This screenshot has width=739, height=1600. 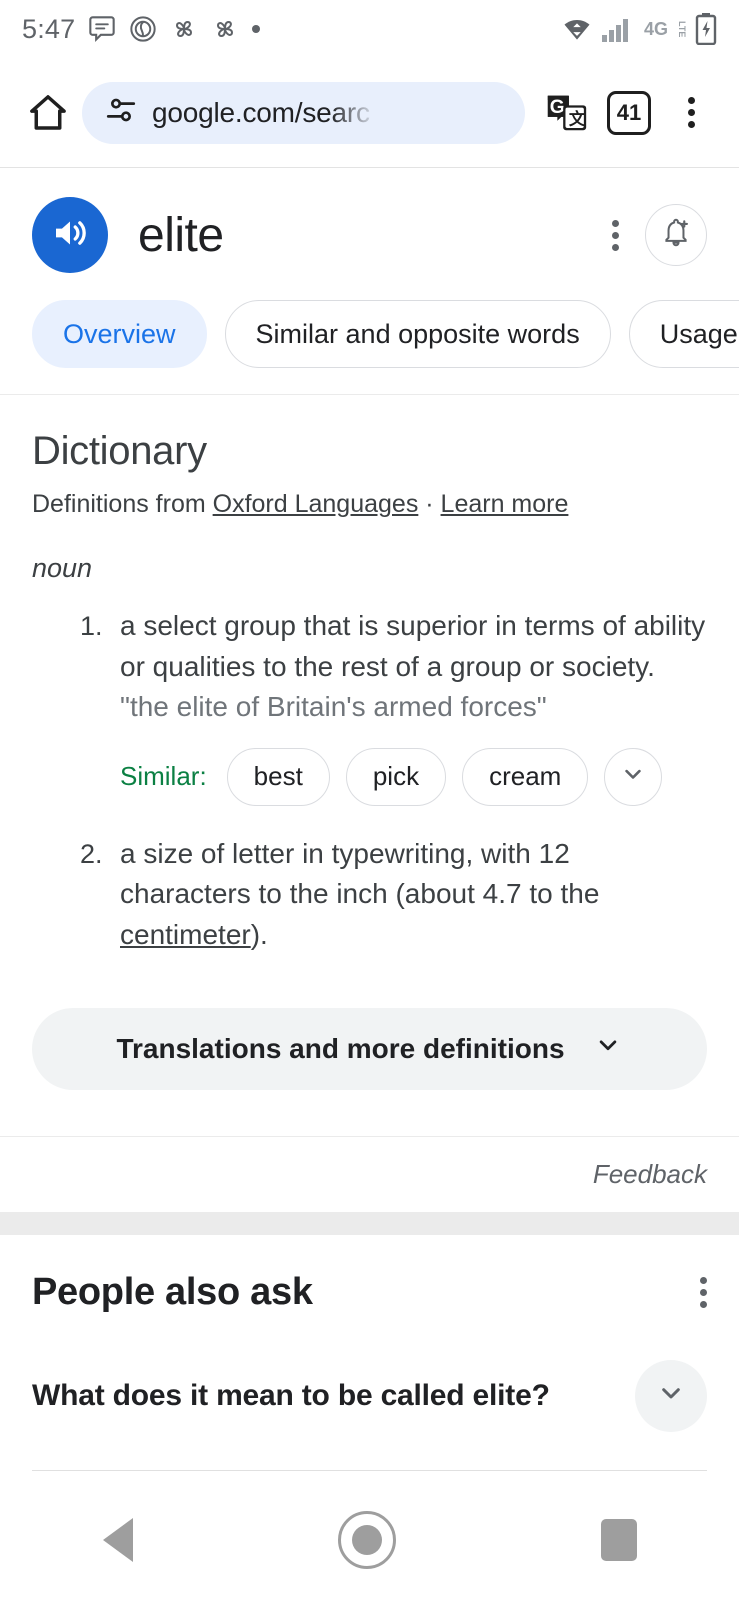 I want to click on learn-more-link: Learn more, so click(x=505, y=504).